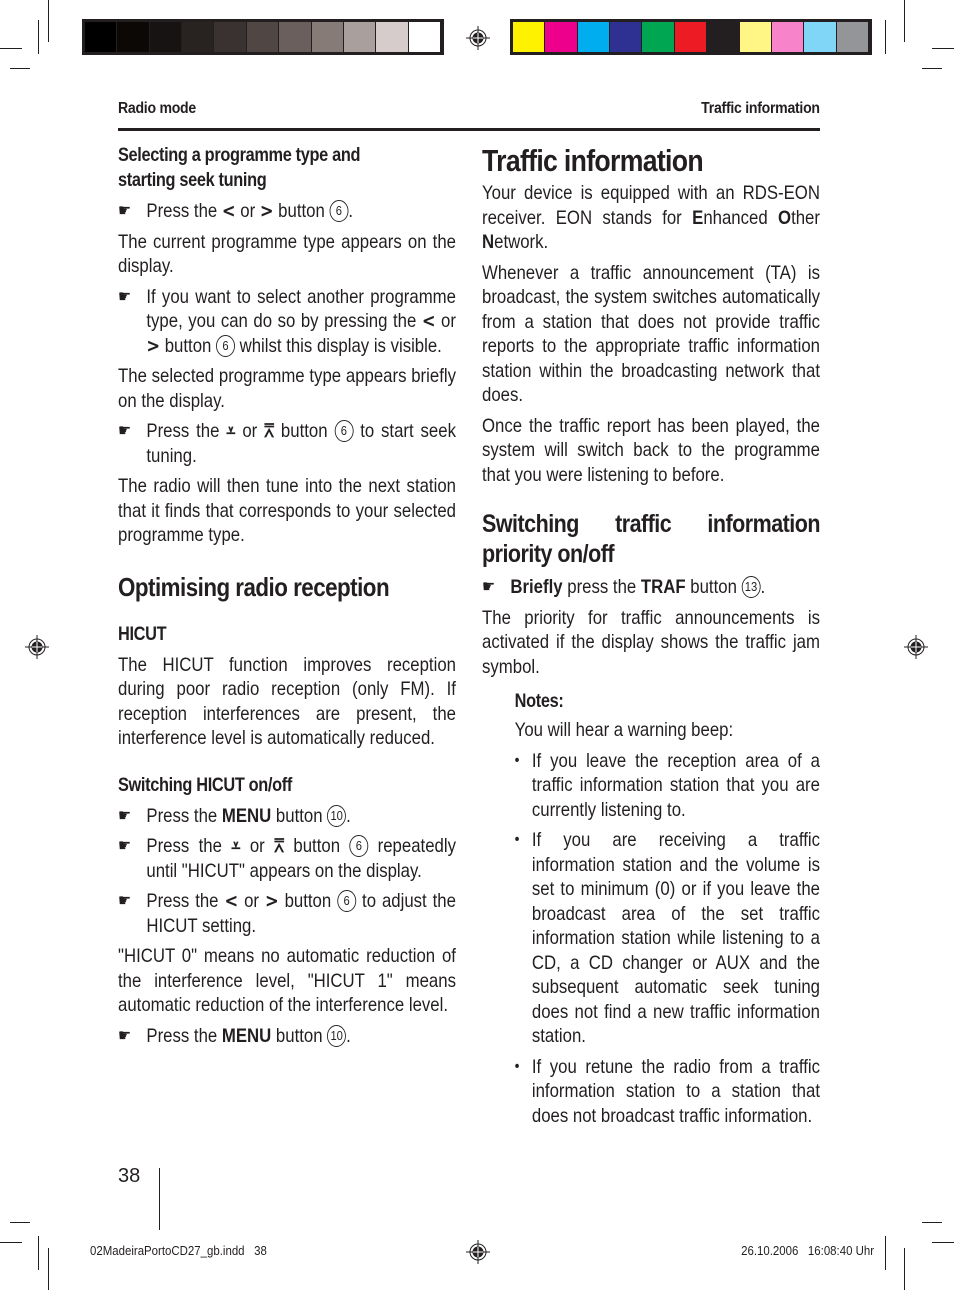 This screenshot has width=954, height=1290. I want to click on running-header: Radio mode Traffic information, so click(469, 115).